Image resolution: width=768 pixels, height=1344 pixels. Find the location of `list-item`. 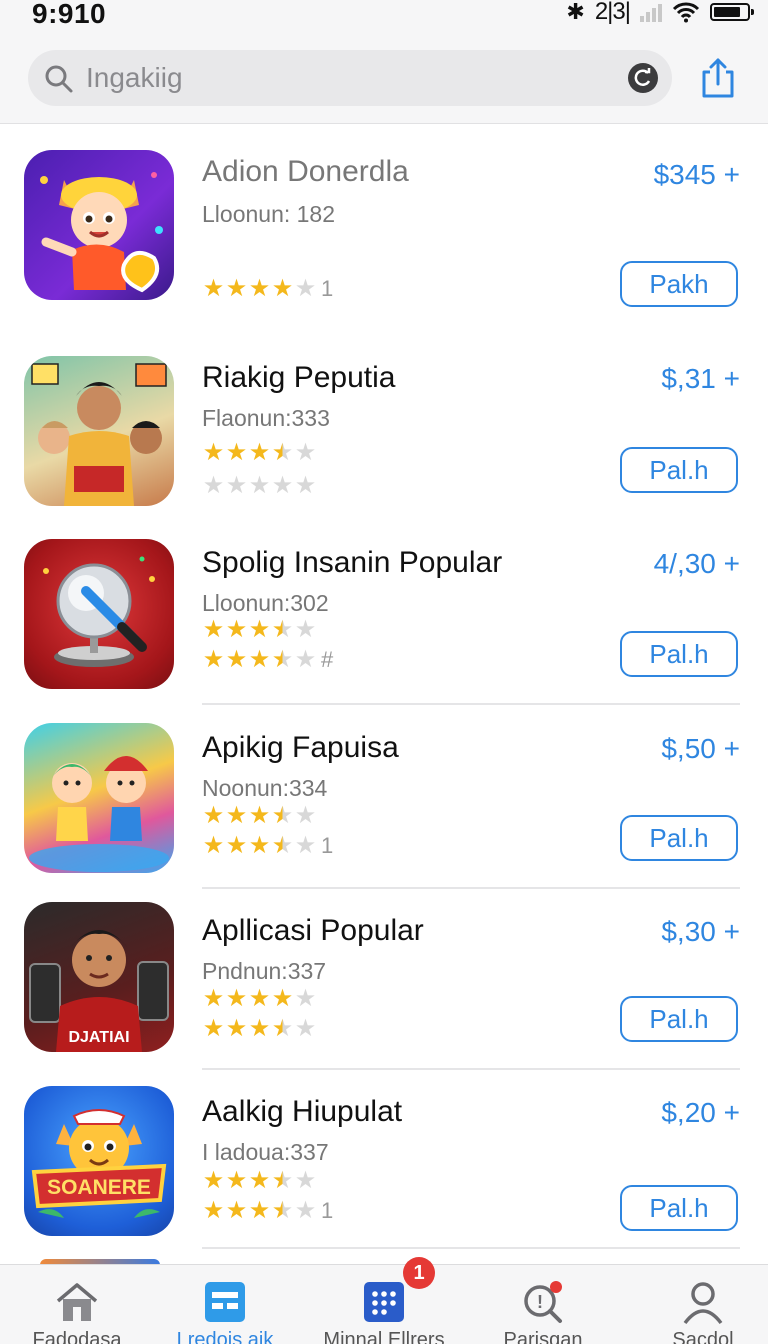

list-item is located at coordinates (384, 1257).